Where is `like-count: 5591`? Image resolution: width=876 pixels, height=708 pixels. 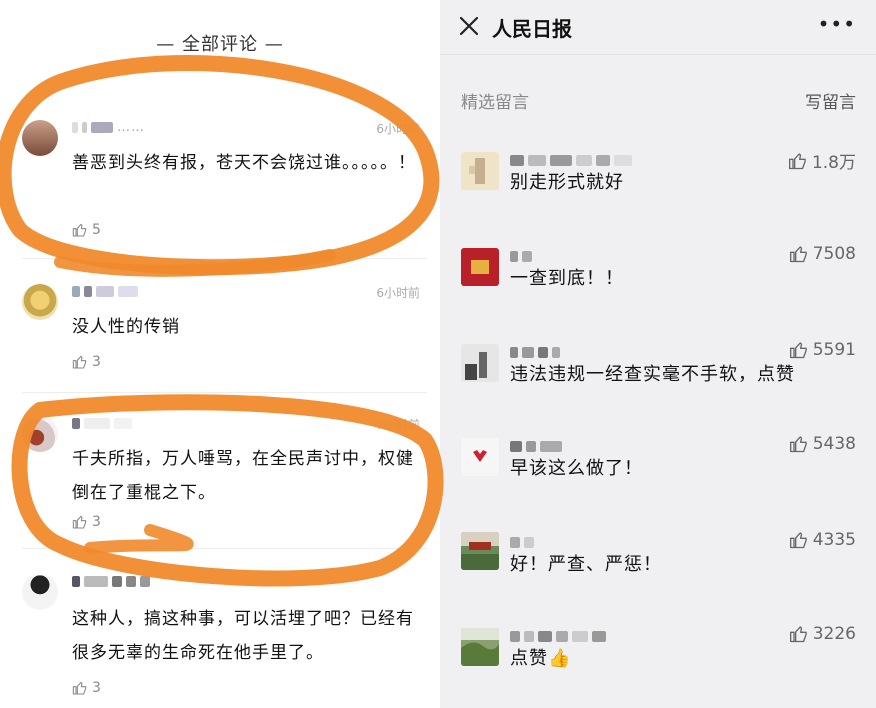 like-count: 5591 is located at coordinates (834, 350).